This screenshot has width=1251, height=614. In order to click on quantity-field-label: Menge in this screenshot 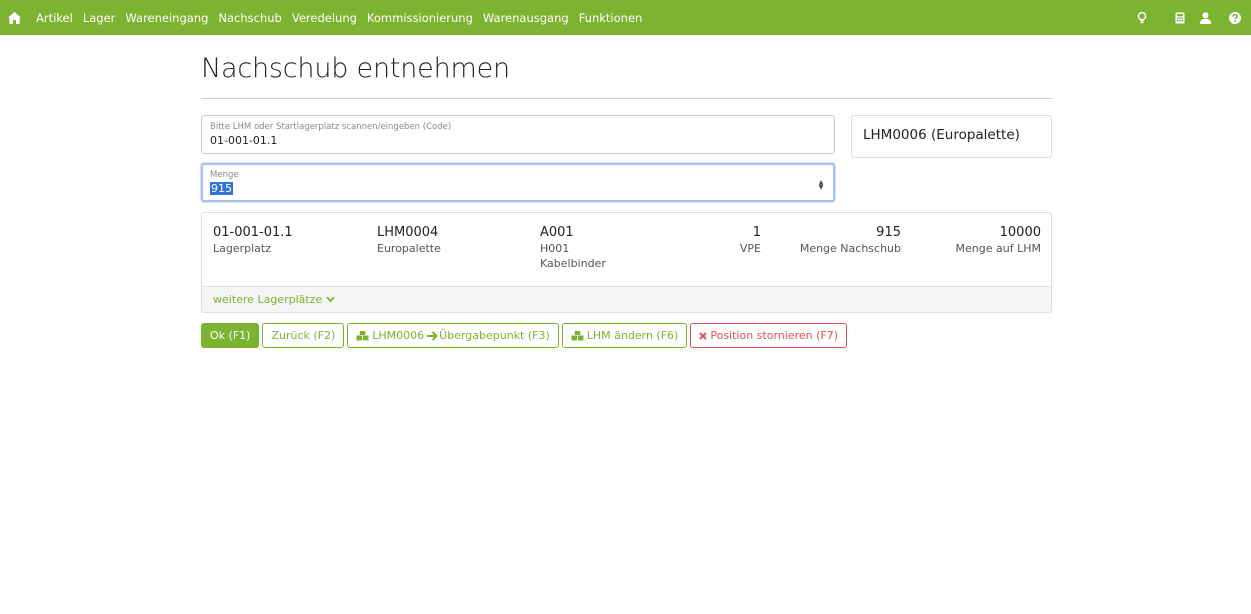, I will do `click(224, 175)`.